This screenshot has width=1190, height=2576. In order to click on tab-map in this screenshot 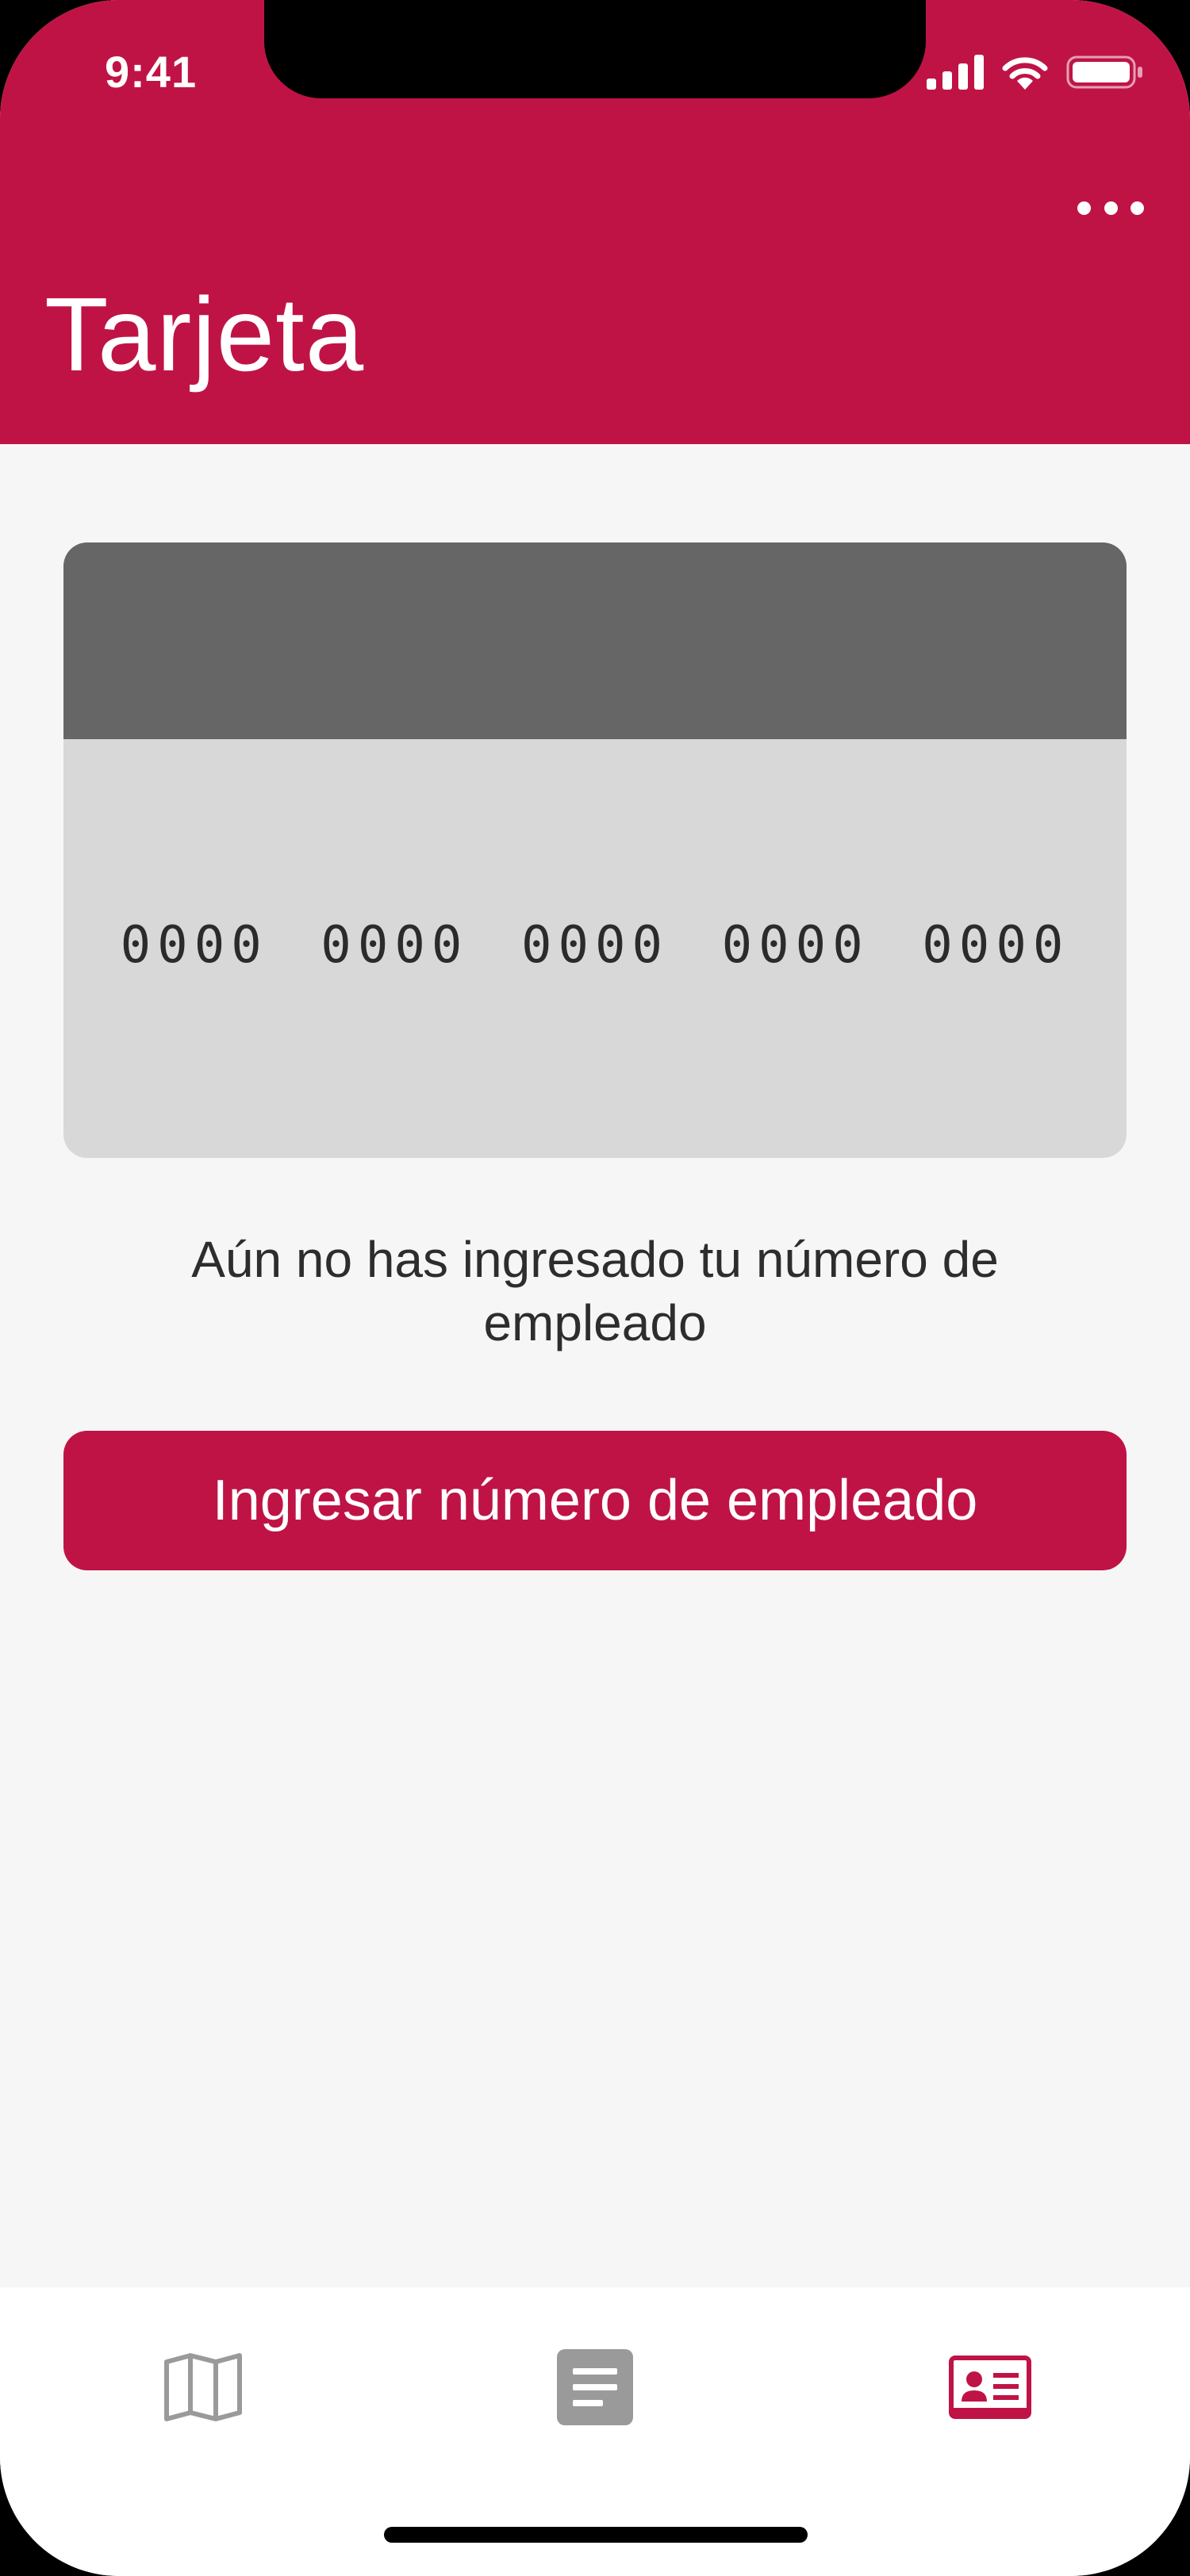, I will do `click(203, 2388)`.